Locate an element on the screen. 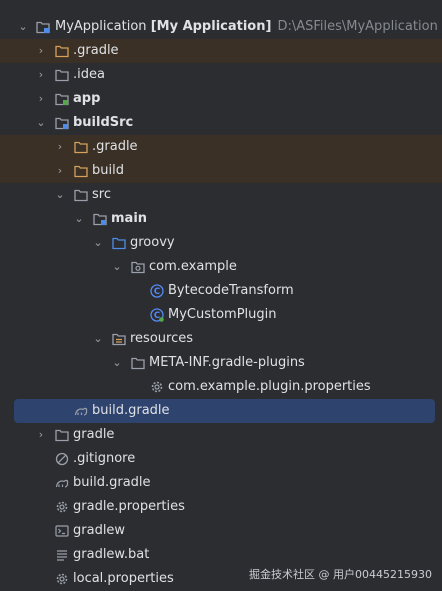 This screenshot has width=442, height=591. package-icon is located at coordinates (138, 267).